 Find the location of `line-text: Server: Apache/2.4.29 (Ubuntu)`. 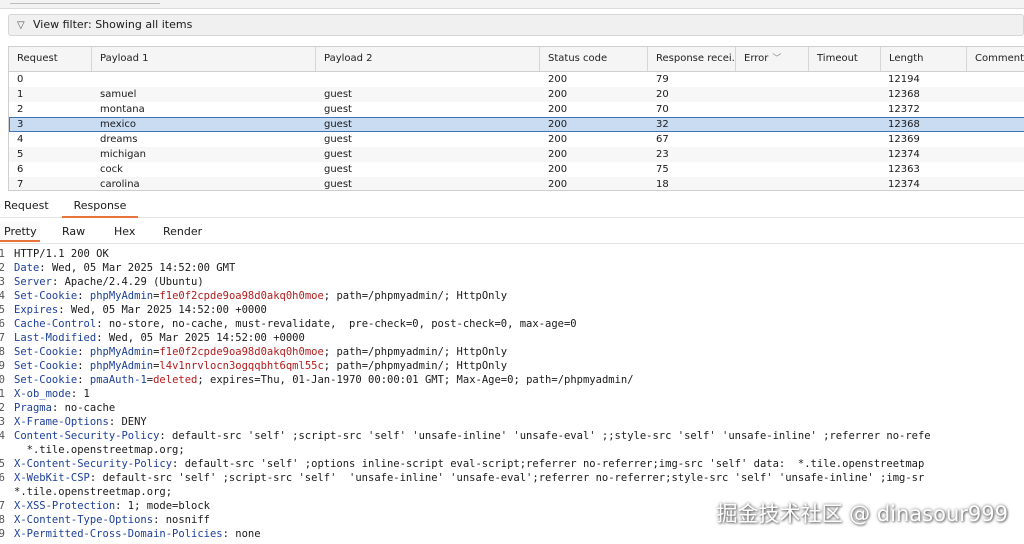

line-text: Server: Apache/2.4.29 (Ubuntu) is located at coordinates (109, 282).